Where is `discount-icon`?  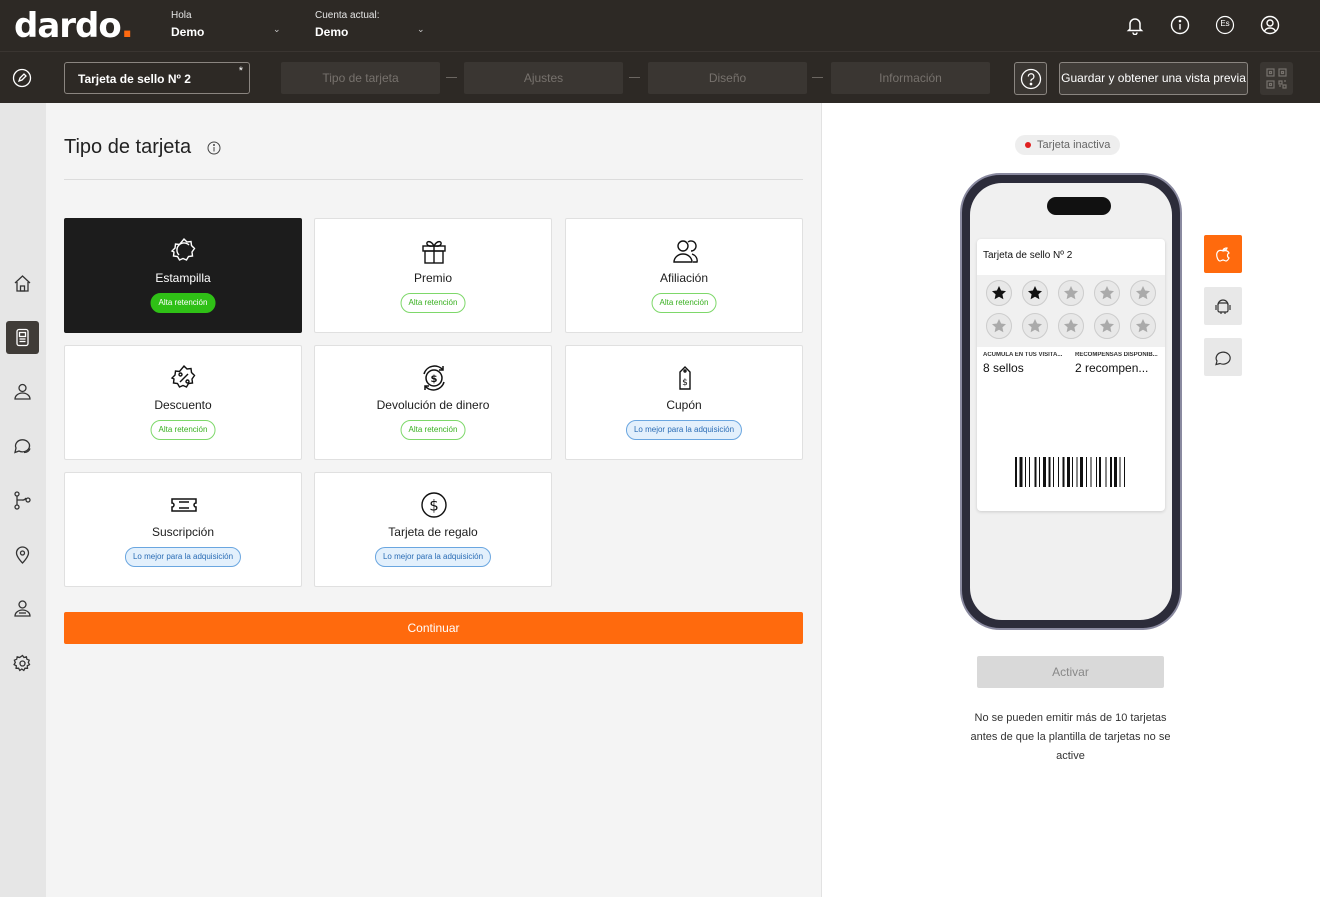
discount-icon is located at coordinates (183, 376).